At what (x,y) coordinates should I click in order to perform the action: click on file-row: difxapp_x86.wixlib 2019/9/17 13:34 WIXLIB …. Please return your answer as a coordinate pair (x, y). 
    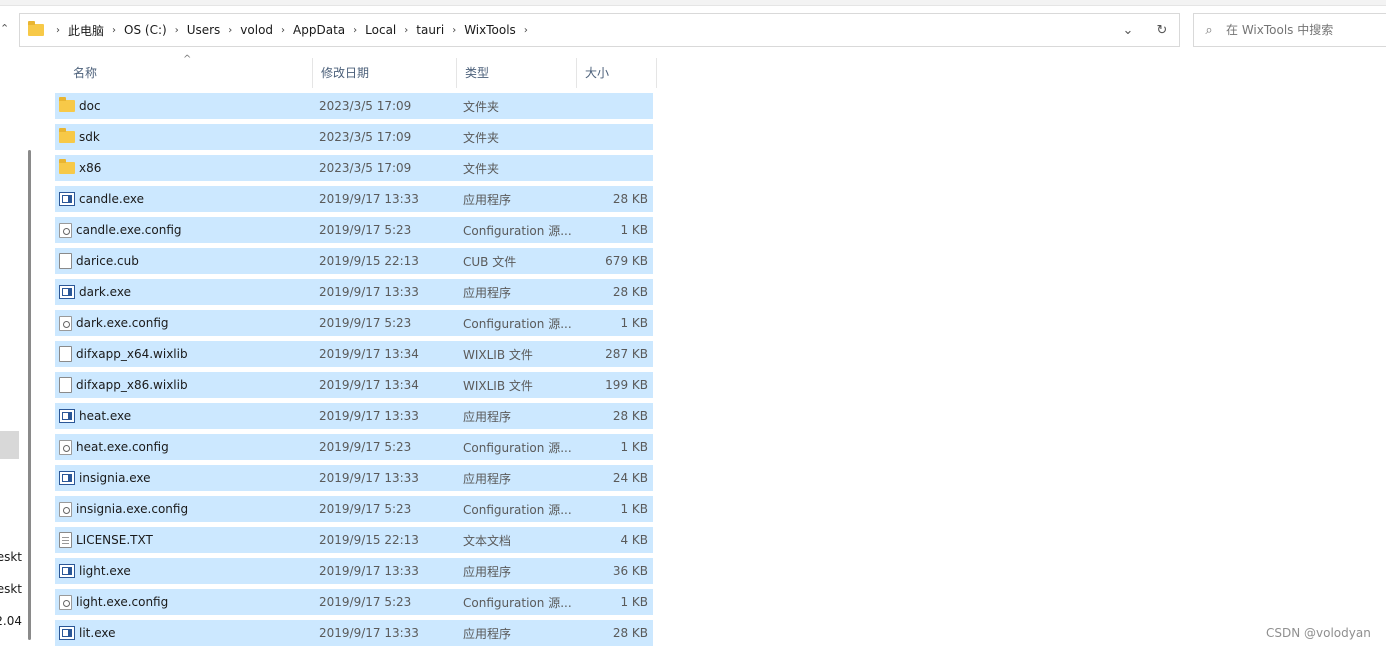
    Looking at the image, I should click on (354, 385).